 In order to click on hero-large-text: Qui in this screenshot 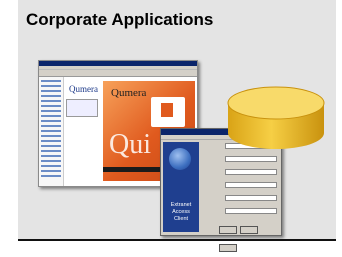, I will do `click(130, 144)`.